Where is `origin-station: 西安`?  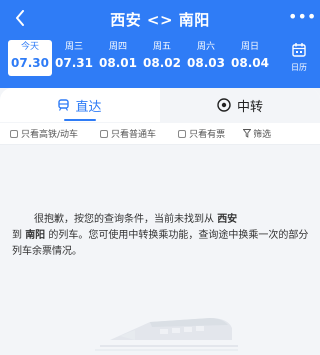
origin-station: 西安 is located at coordinates (227, 219).